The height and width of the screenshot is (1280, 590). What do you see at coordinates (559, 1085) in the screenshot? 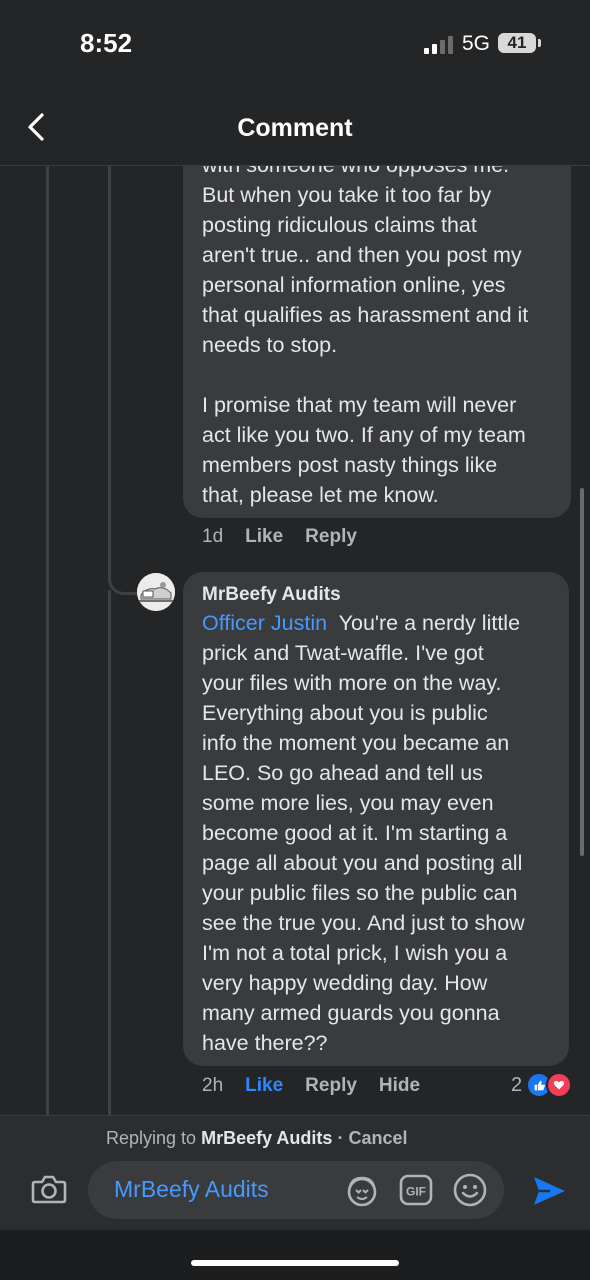
I see `love-reaction-icon` at bounding box center [559, 1085].